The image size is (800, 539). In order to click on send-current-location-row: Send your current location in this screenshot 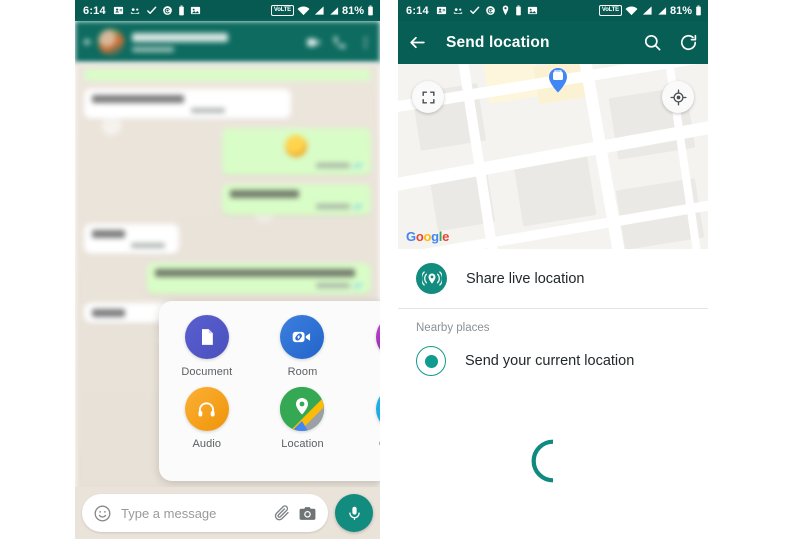, I will do `click(553, 363)`.